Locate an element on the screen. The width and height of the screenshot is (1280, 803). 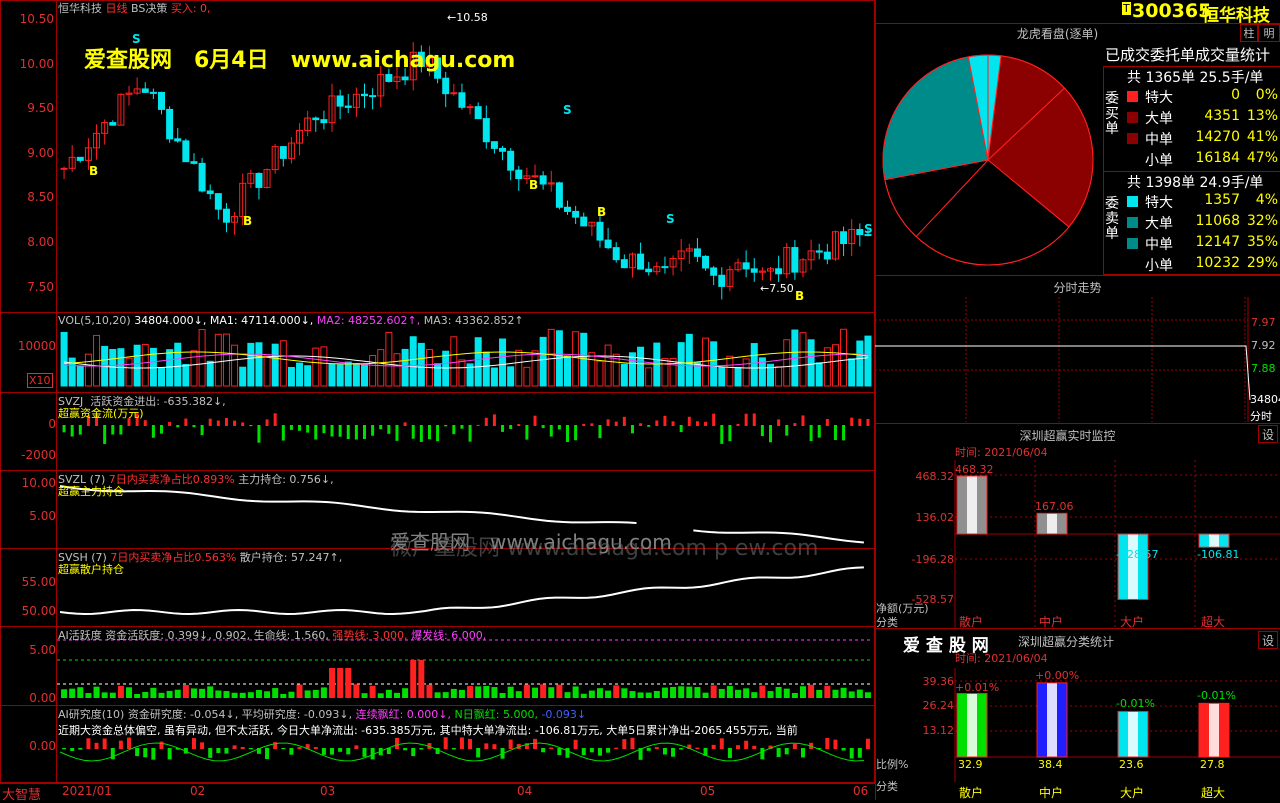
monitor-value: 468.32 is located at coordinates (974, 469).